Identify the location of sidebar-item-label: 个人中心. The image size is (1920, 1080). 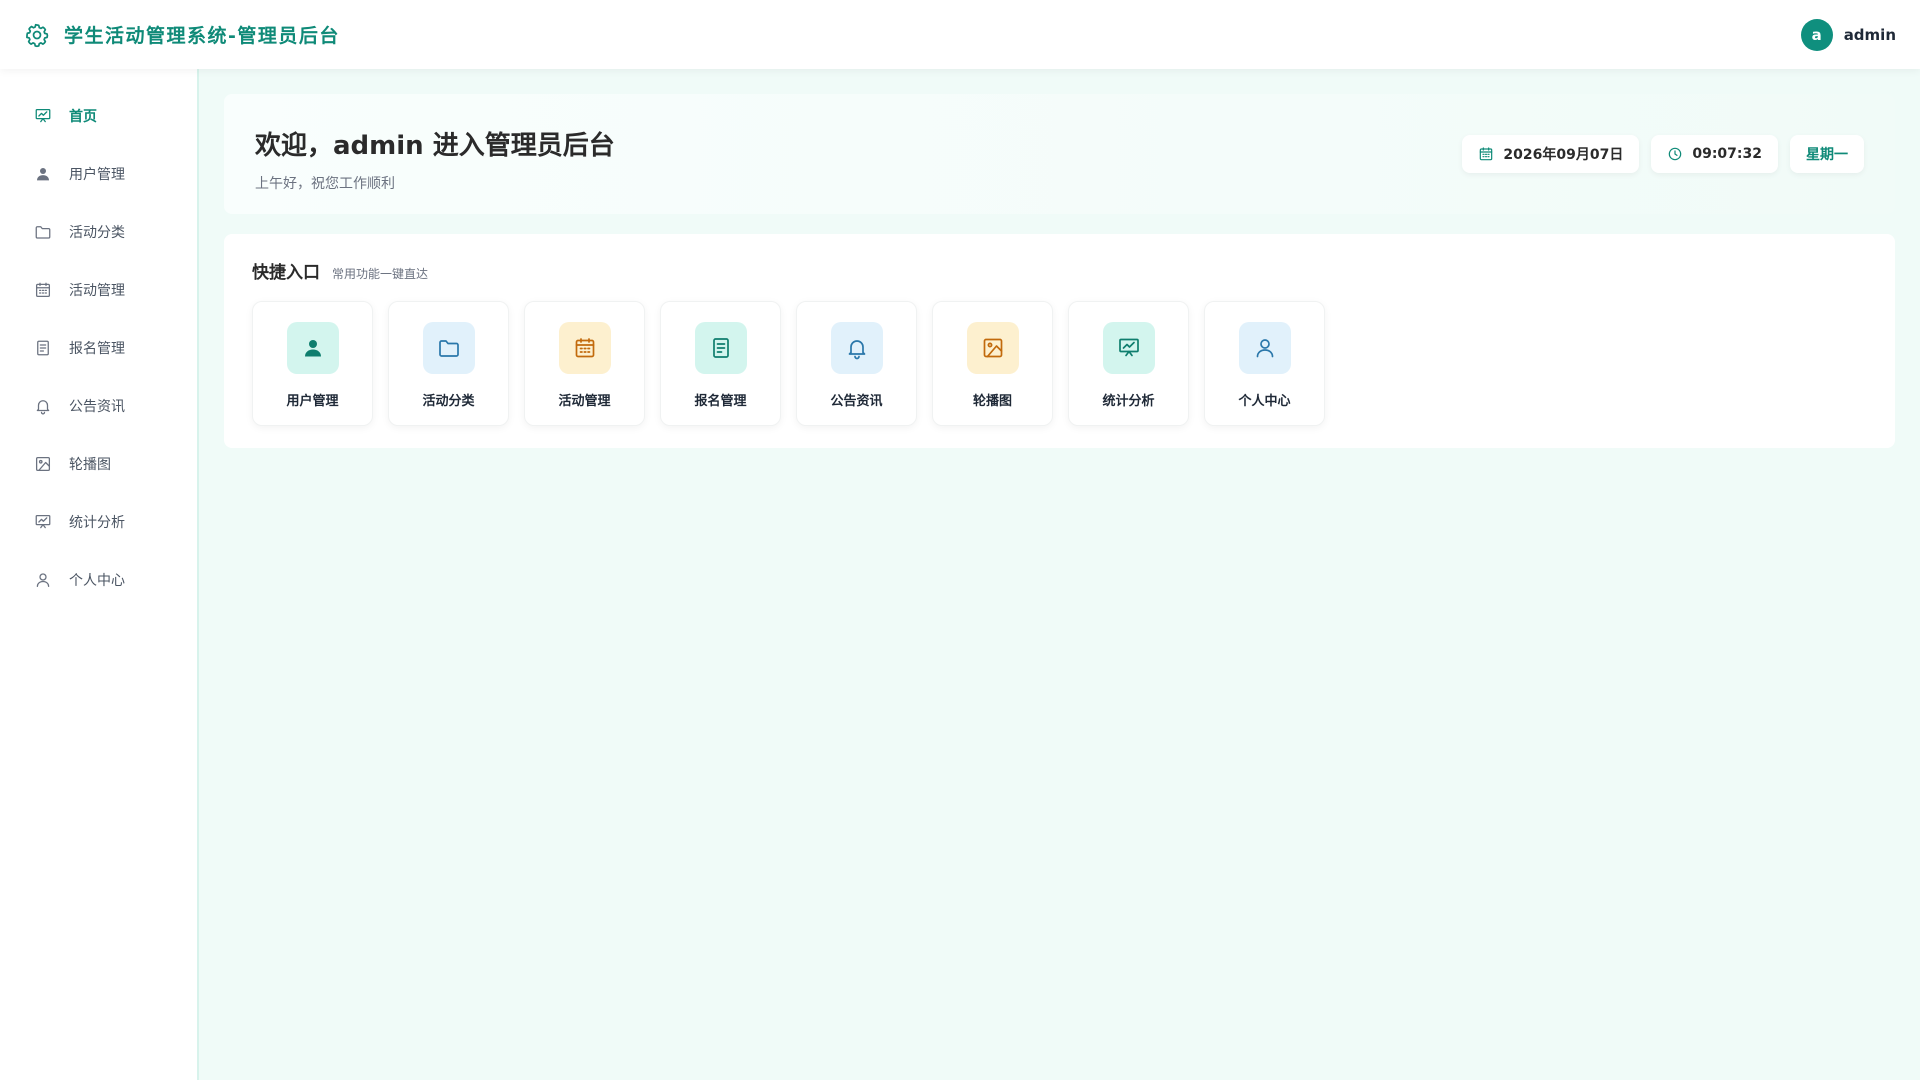
(97, 581).